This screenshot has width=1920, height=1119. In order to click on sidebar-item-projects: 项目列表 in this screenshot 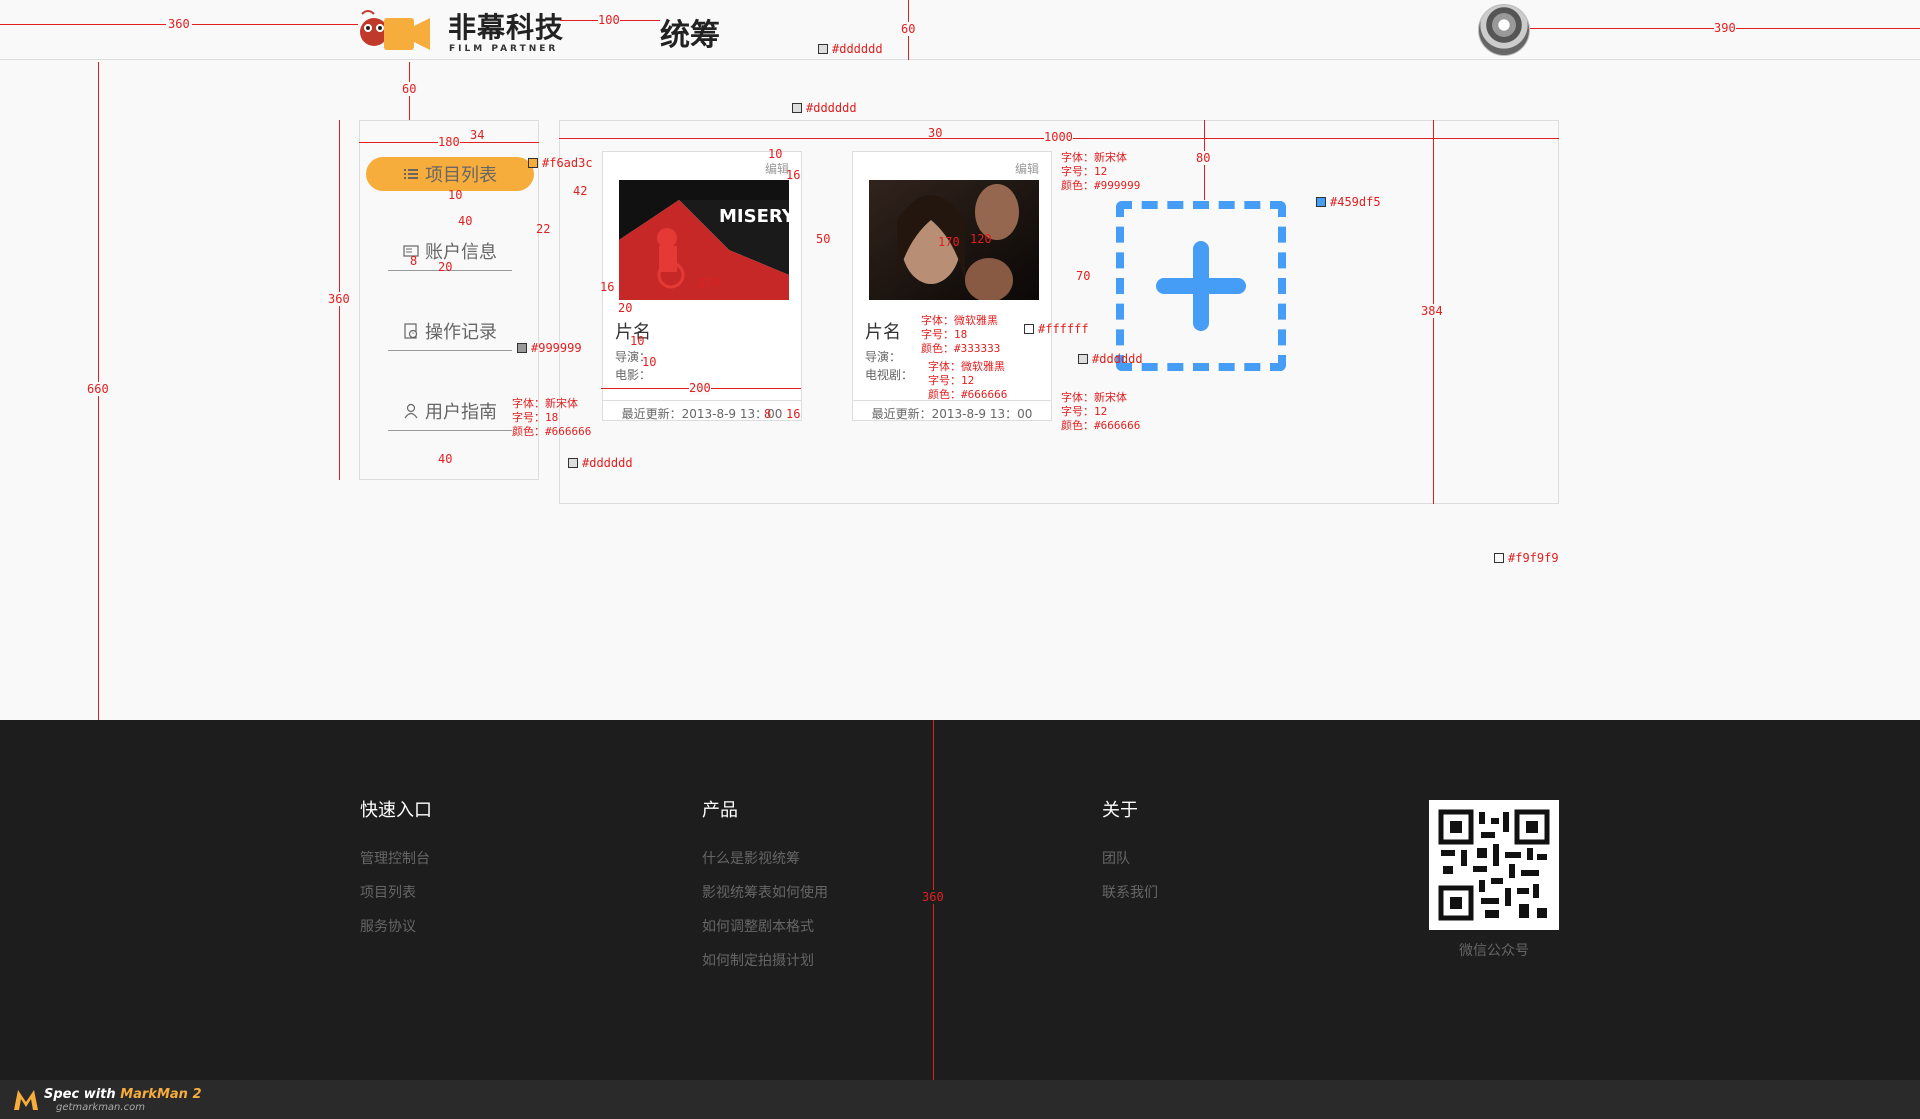, I will do `click(450, 174)`.